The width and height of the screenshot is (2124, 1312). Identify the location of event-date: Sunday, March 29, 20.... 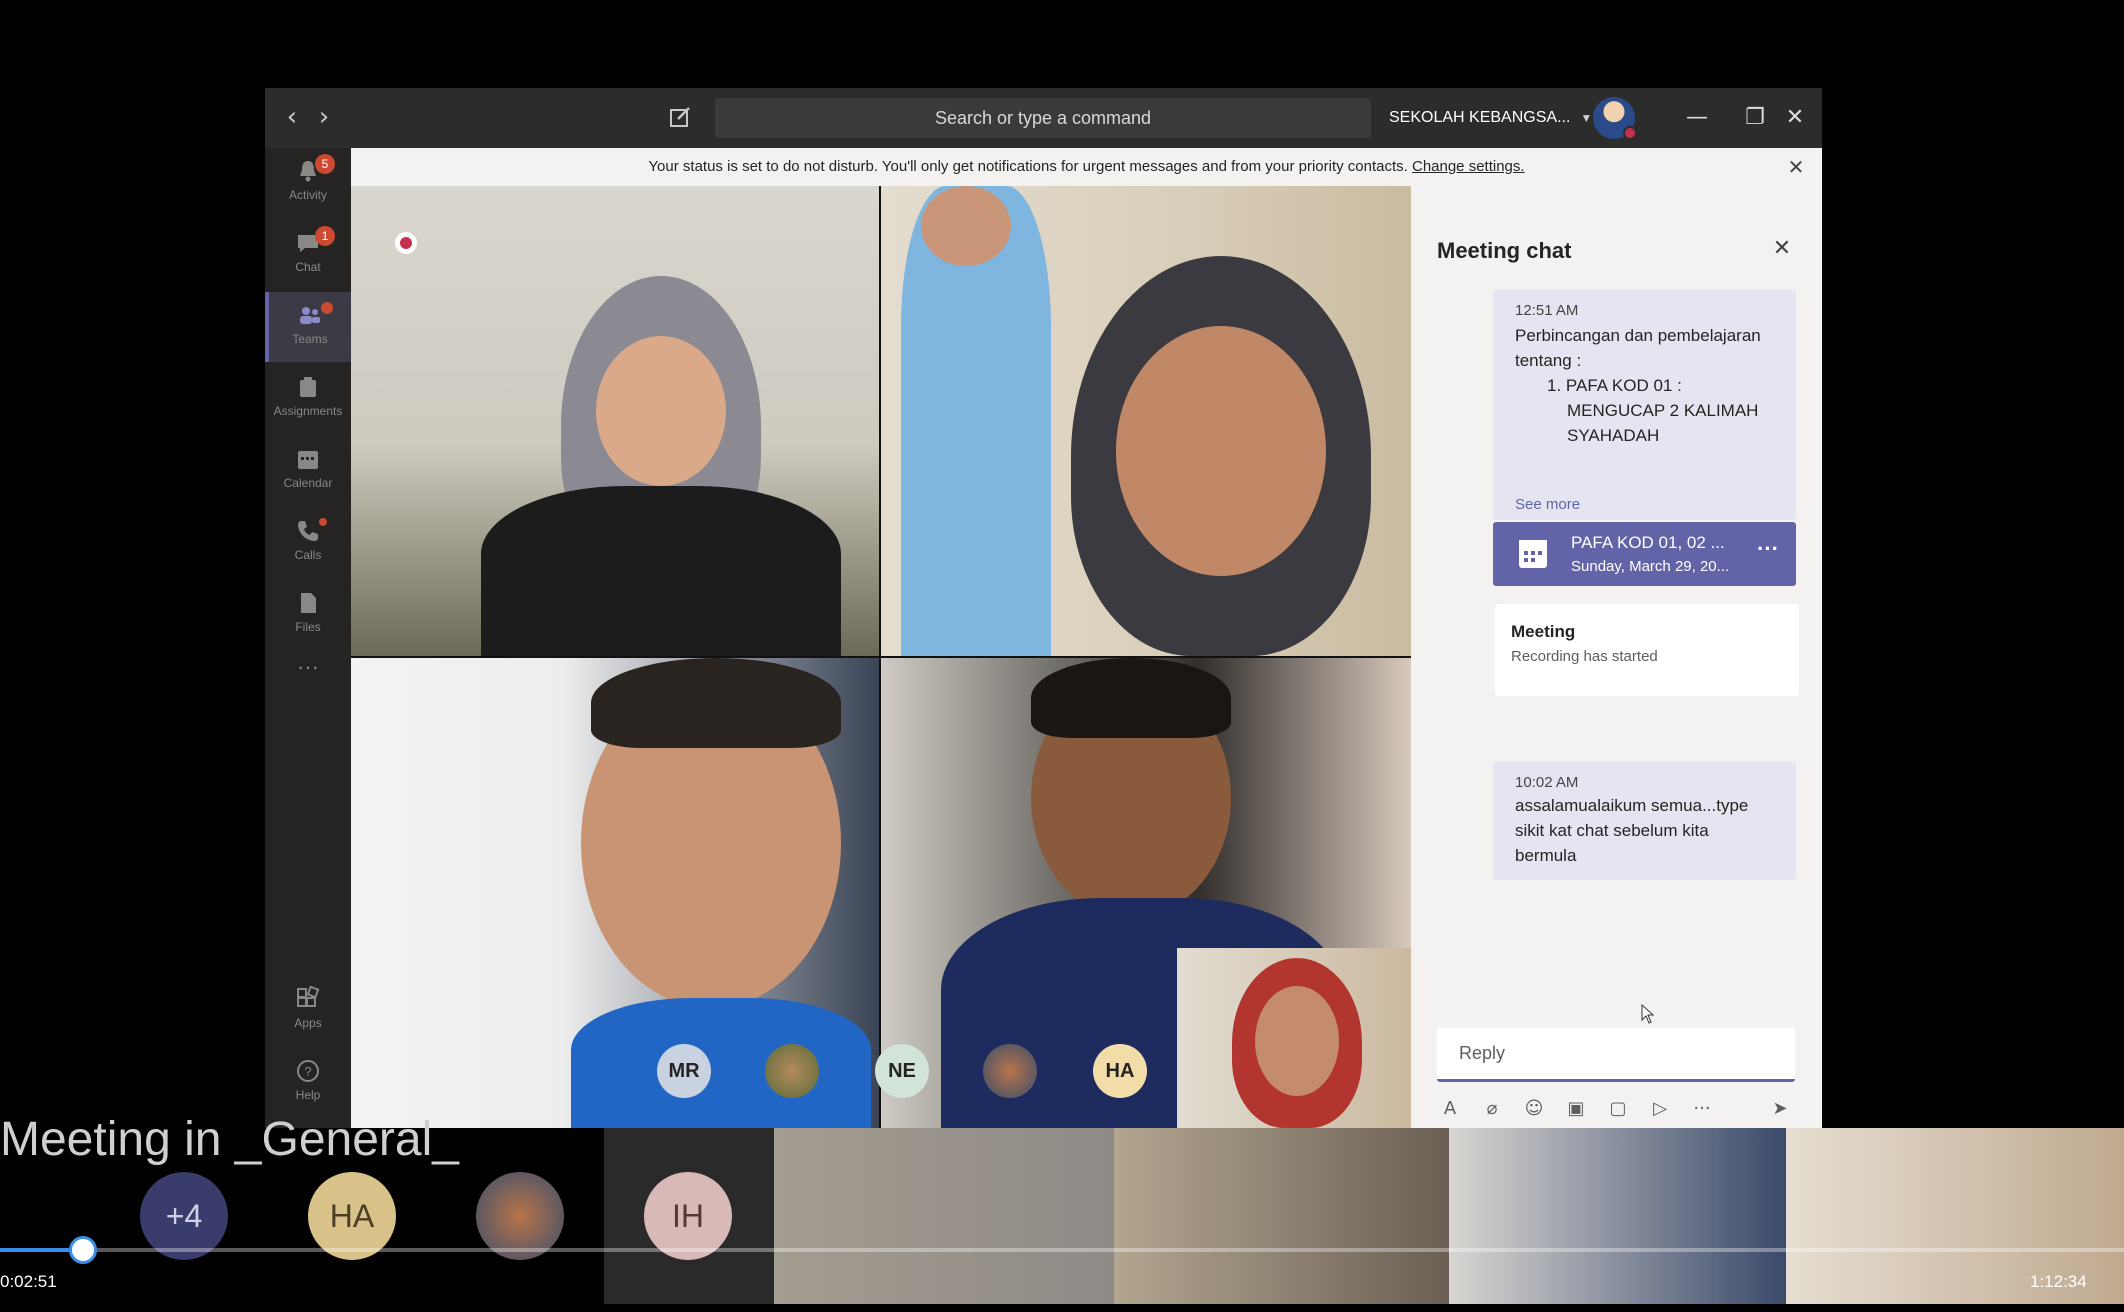
(1650, 566).